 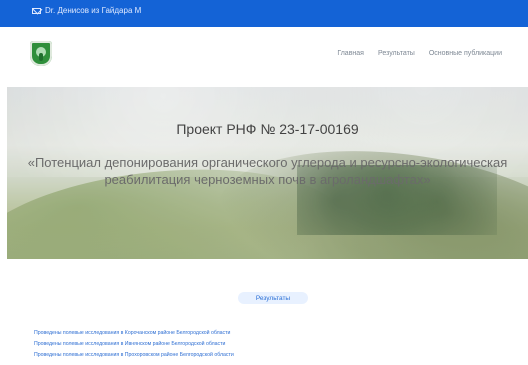 I want to click on results-section-label: Результаты, so click(x=273, y=298).